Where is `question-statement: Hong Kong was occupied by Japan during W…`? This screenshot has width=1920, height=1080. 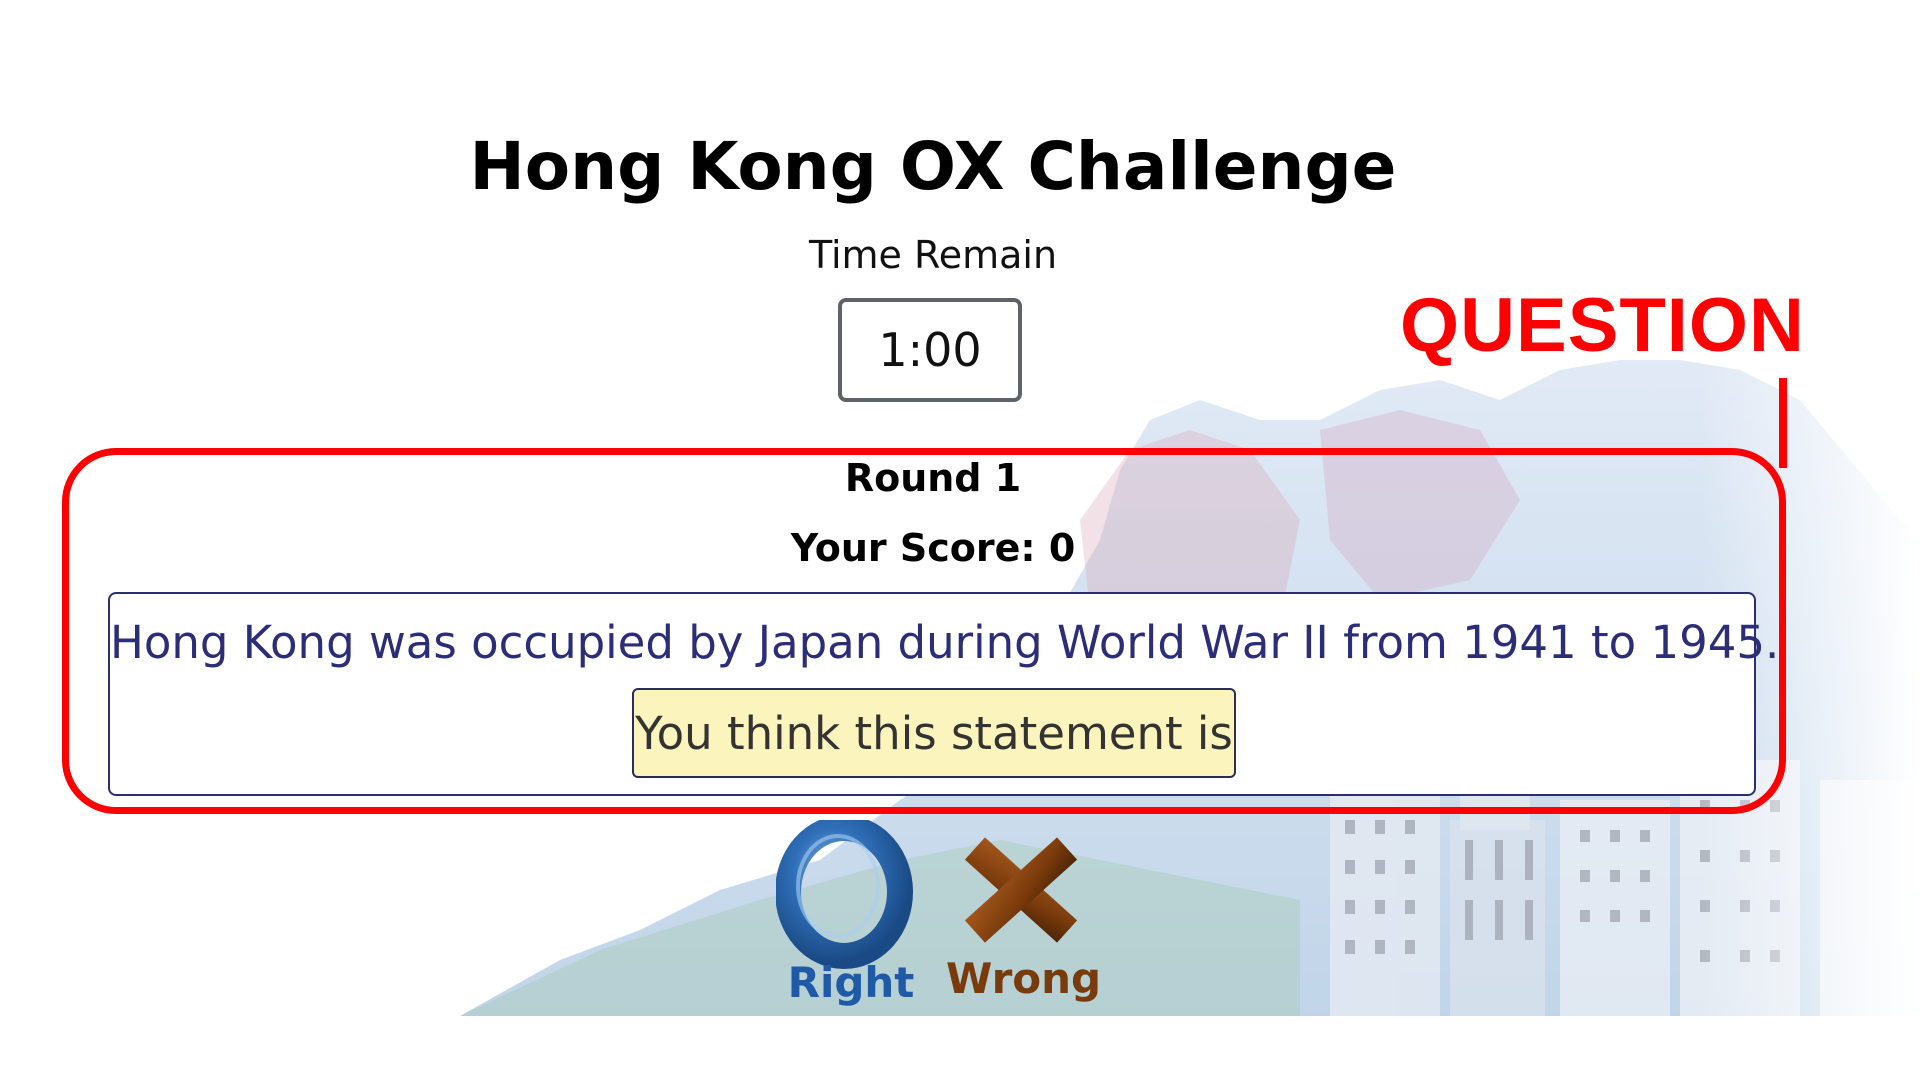 question-statement: Hong Kong was occupied by Japan during W… is located at coordinates (945, 642).